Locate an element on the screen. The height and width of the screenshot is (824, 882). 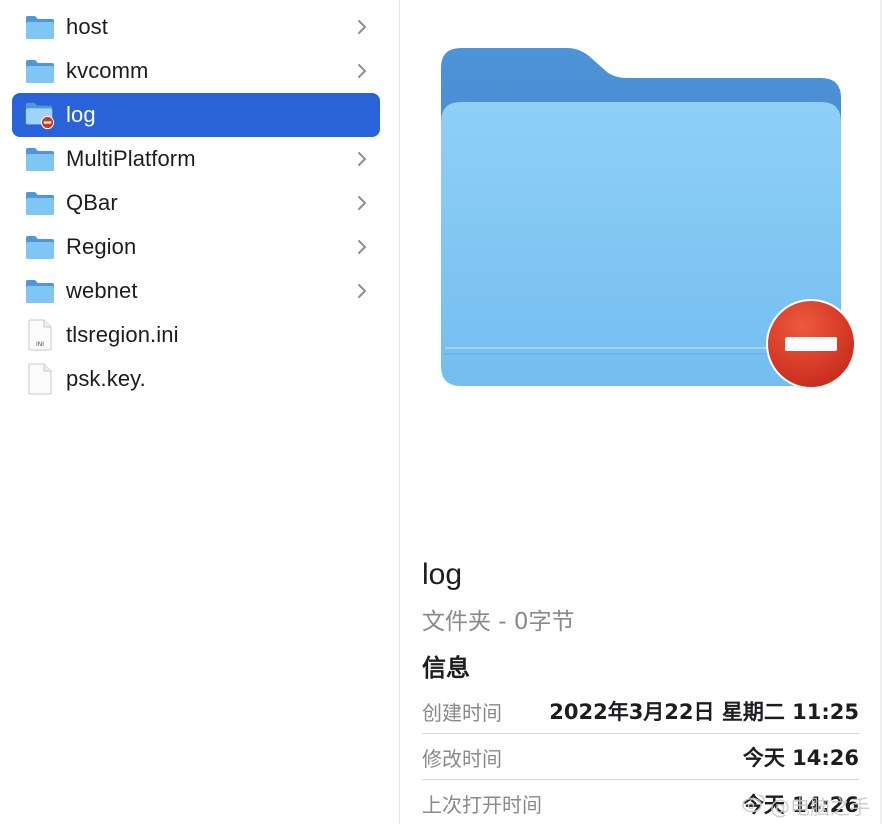
item-label: host is located at coordinates (87, 26).